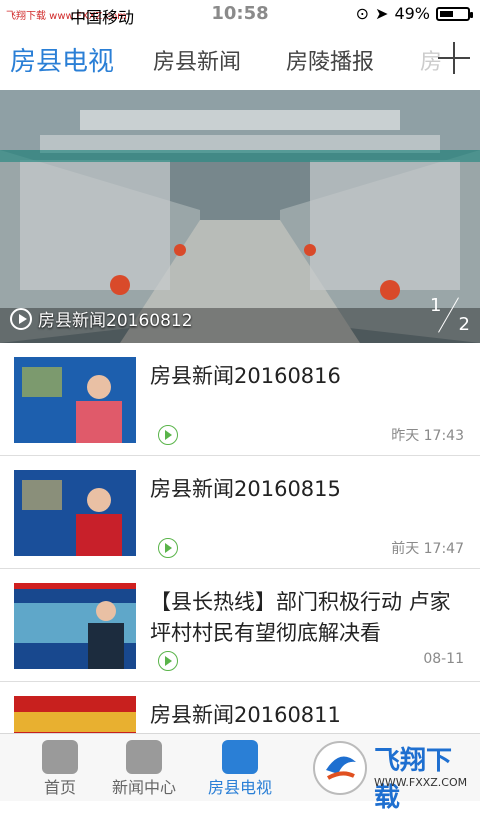  Describe the element at coordinates (240, 14) in the screenshot. I see `status-bar: 飞翔下载 www.FXXZ.com 中国移动 10:58 ⊙ ➤ 49%` at that location.